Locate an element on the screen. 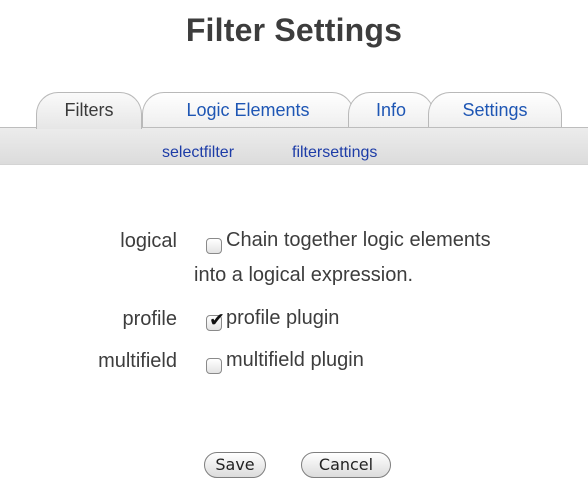  multifield-label: multifield is located at coordinates (137, 361).